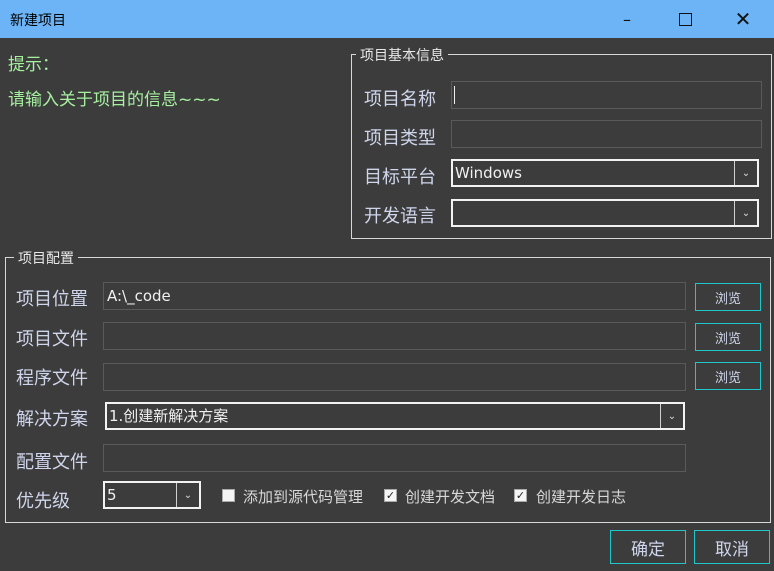  Describe the element at coordinates (394, 336) in the screenshot. I see `project-file-input` at that location.